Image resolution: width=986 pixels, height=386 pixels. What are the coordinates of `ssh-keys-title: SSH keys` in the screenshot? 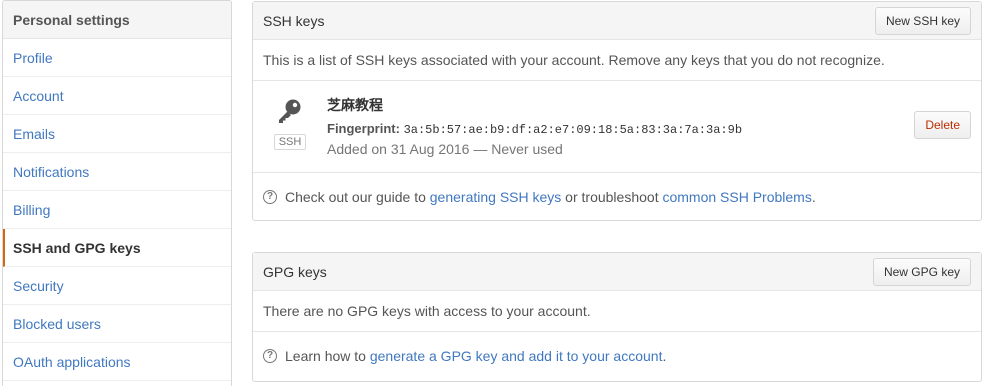 It's located at (294, 20).